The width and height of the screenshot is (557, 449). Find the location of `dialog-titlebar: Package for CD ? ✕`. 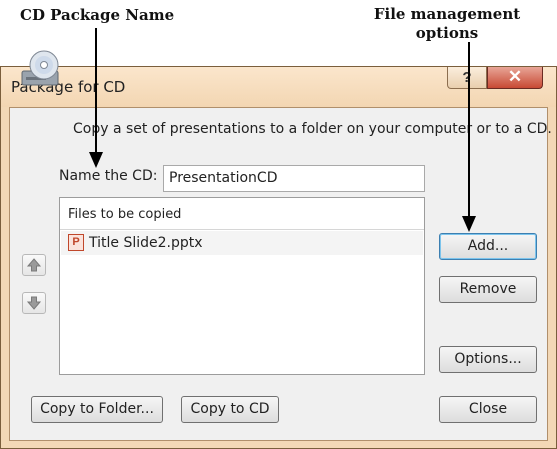

dialog-titlebar: Package for CD ? ✕ is located at coordinates (278, 87).